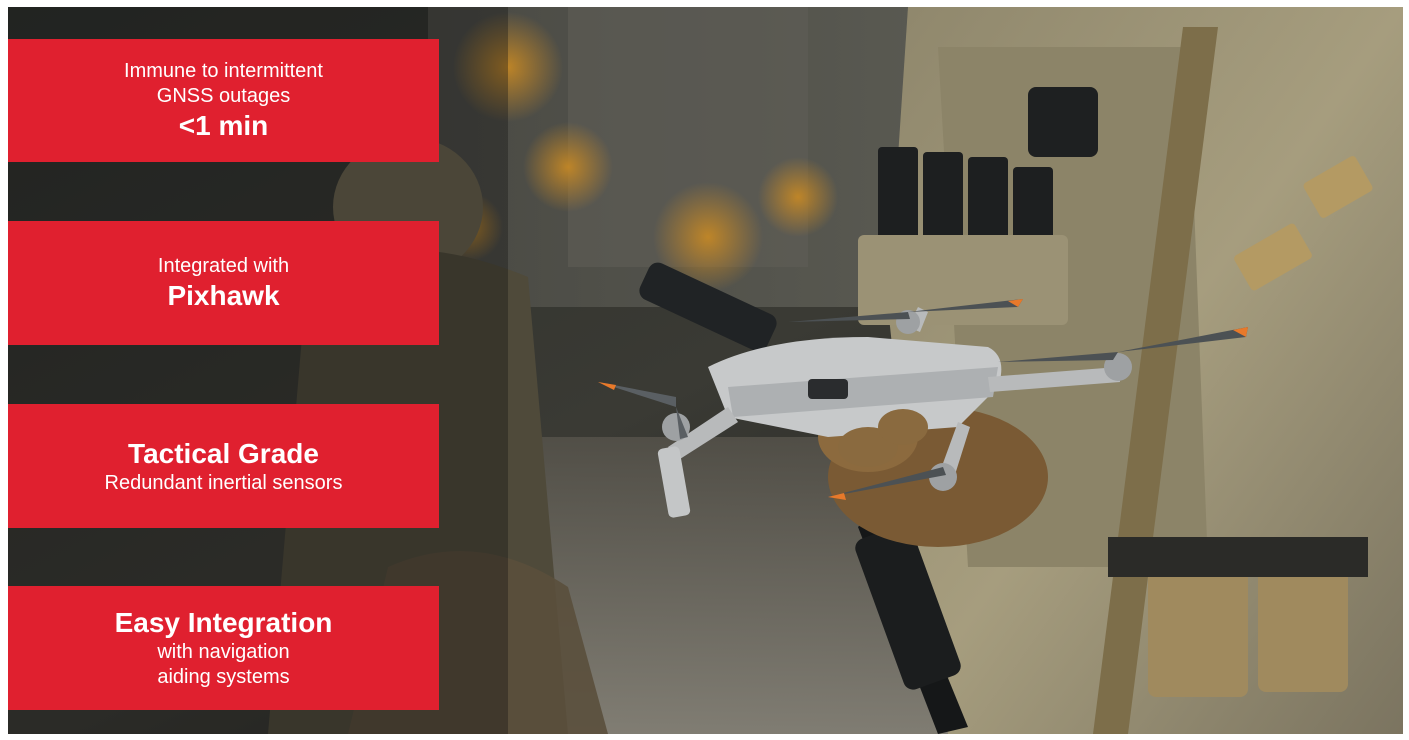 The image size is (1409, 740). Describe the element at coordinates (223, 125) in the screenshot. I see `tile-highlight: <1 min` at that location.